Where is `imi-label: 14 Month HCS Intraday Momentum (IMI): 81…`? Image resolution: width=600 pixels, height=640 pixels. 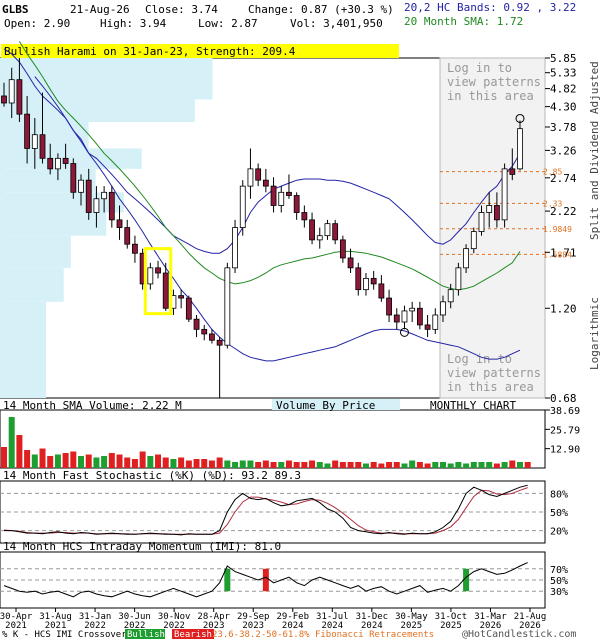
imi-label: 14 Month HCS Intraday Momentum (IMI): 81… is located at coordinates (142, 546).